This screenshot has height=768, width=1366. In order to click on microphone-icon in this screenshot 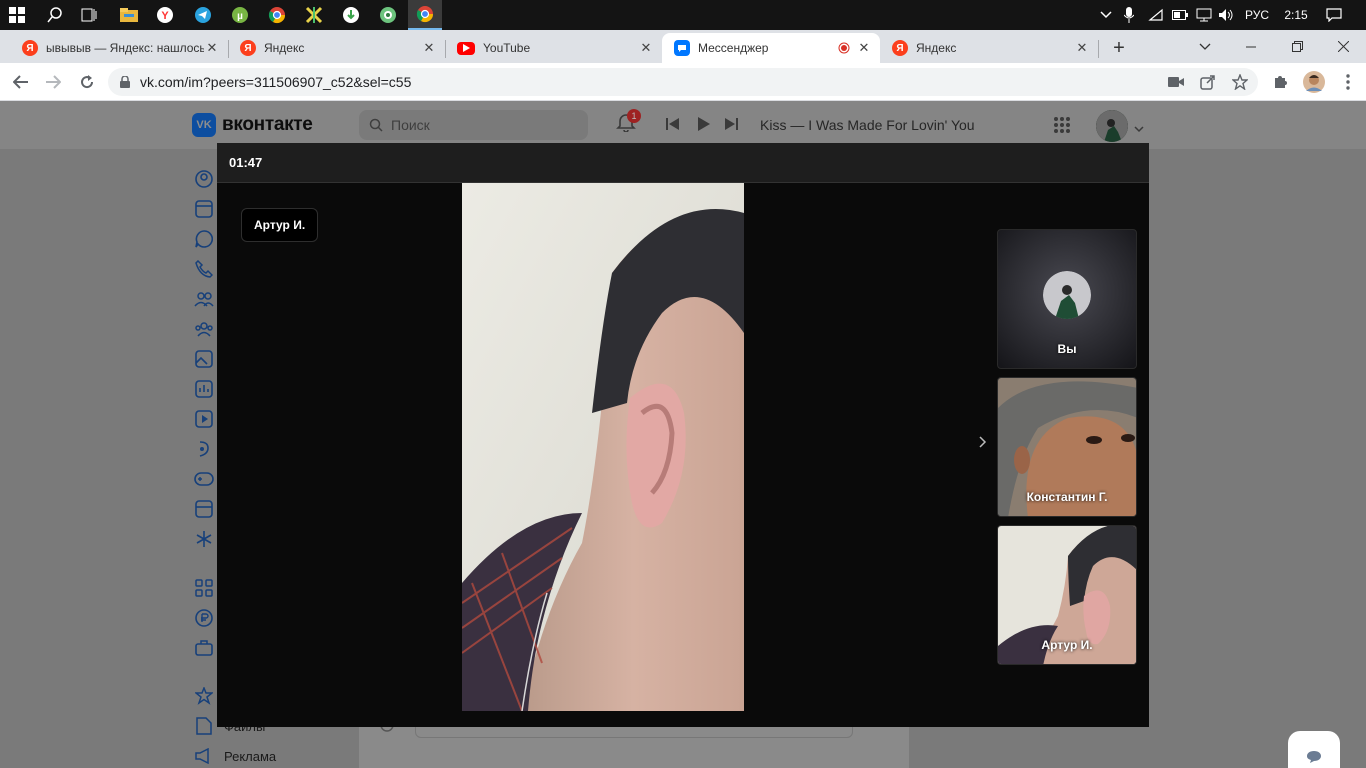, I will do `click(1129, 15)`.